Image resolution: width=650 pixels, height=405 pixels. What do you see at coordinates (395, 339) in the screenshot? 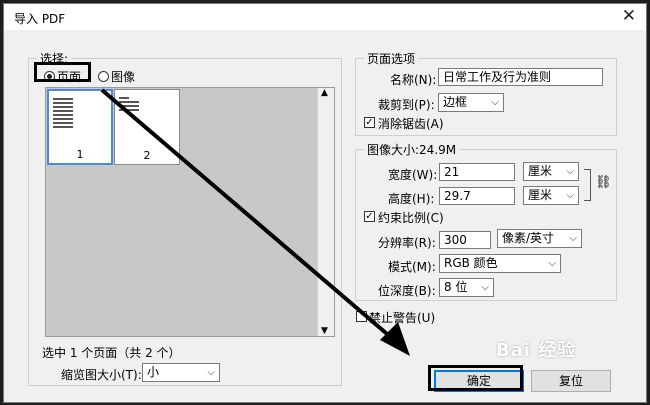
I see `arrow-head` at bounding box center [395, 339].